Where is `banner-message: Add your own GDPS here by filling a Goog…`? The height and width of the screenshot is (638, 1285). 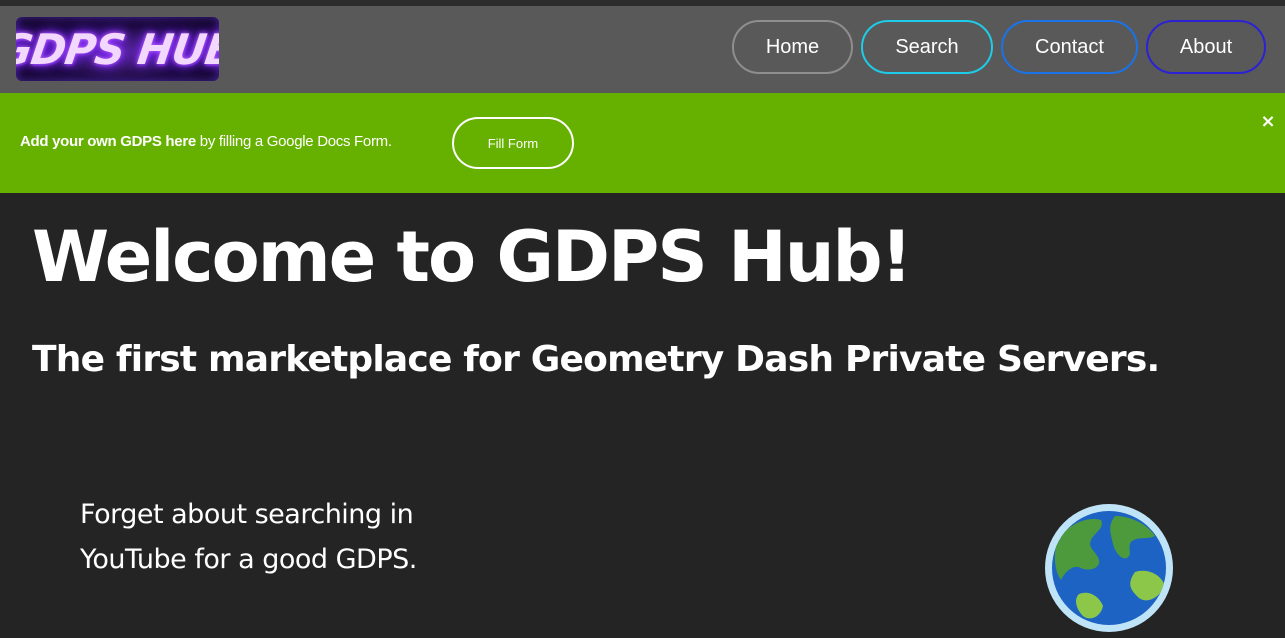
banner-message: Add your own GDPS here by filling a Goog… is located at coordinates (206, 141).